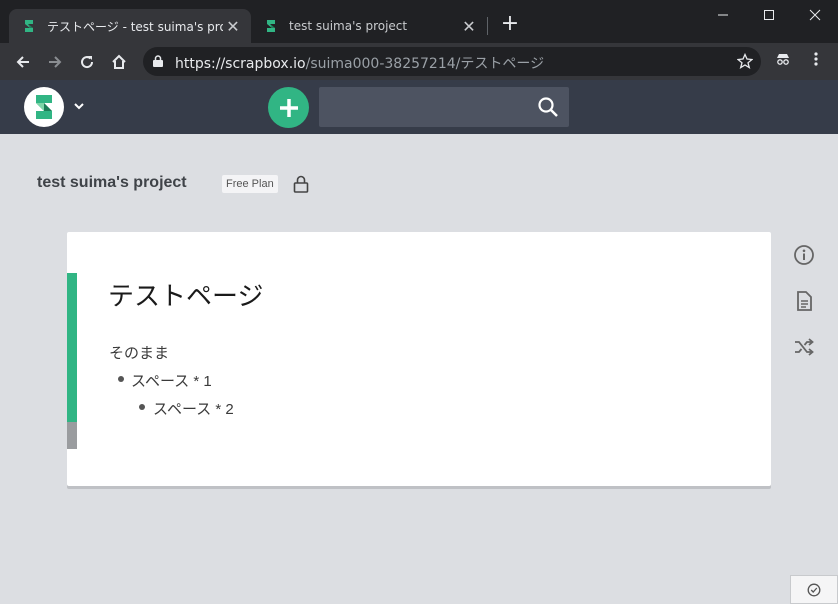 Image resolution: width=838 pixels, height=604 pixels. I want to click on tab-inactive: test suima's project ✕, so click(369, 26).